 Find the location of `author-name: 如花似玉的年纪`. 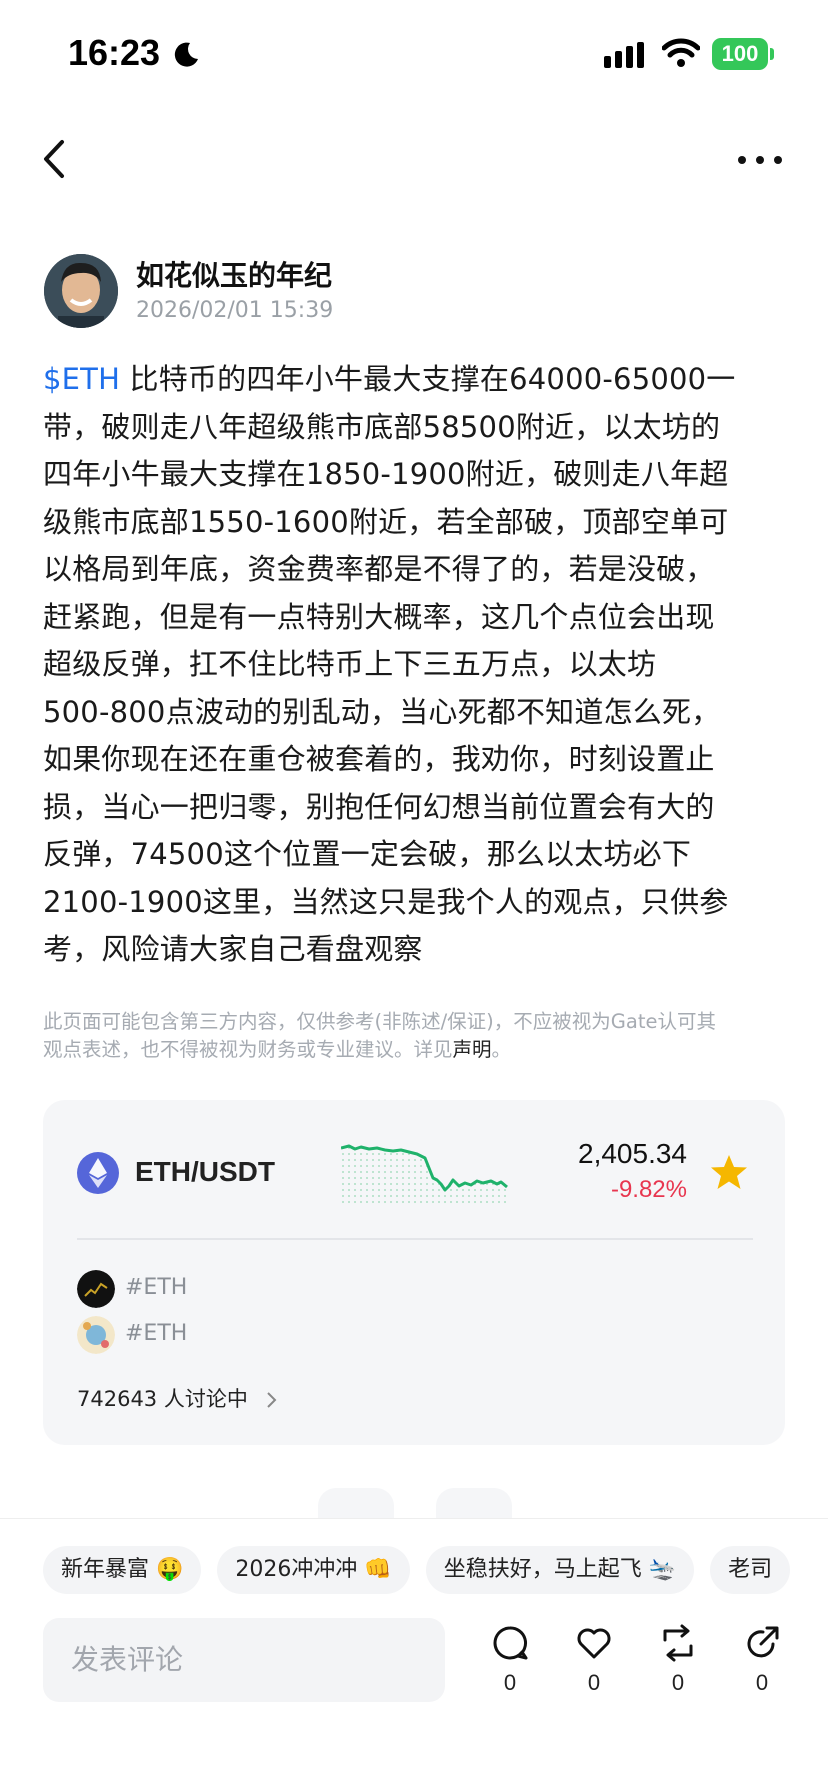

author-name: 如花似玉的年纪 is located at coordinates (234, 274).